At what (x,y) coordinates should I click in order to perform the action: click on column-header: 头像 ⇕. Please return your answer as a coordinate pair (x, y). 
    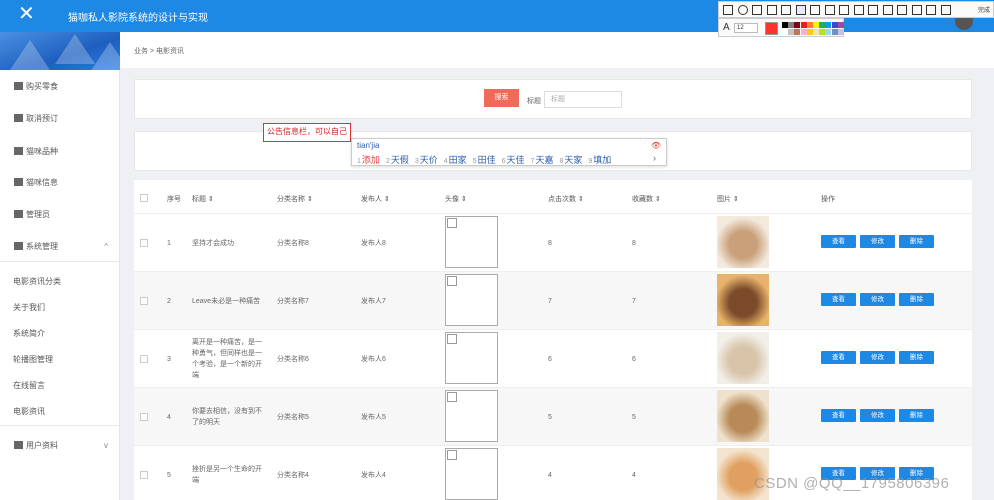
    Looking at the image, I should click on (456, 199).